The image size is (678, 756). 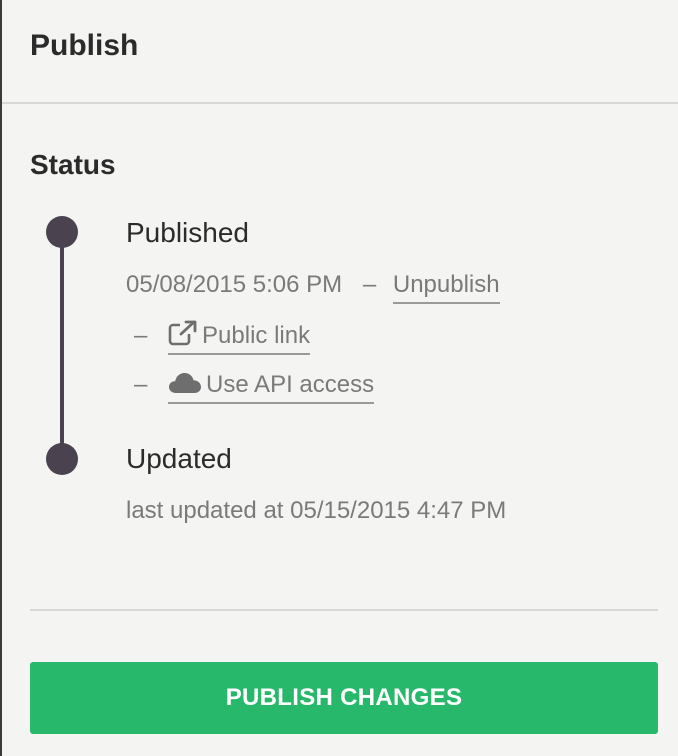 I want to click on api-access-dash: –, so click(x=141, y=384).